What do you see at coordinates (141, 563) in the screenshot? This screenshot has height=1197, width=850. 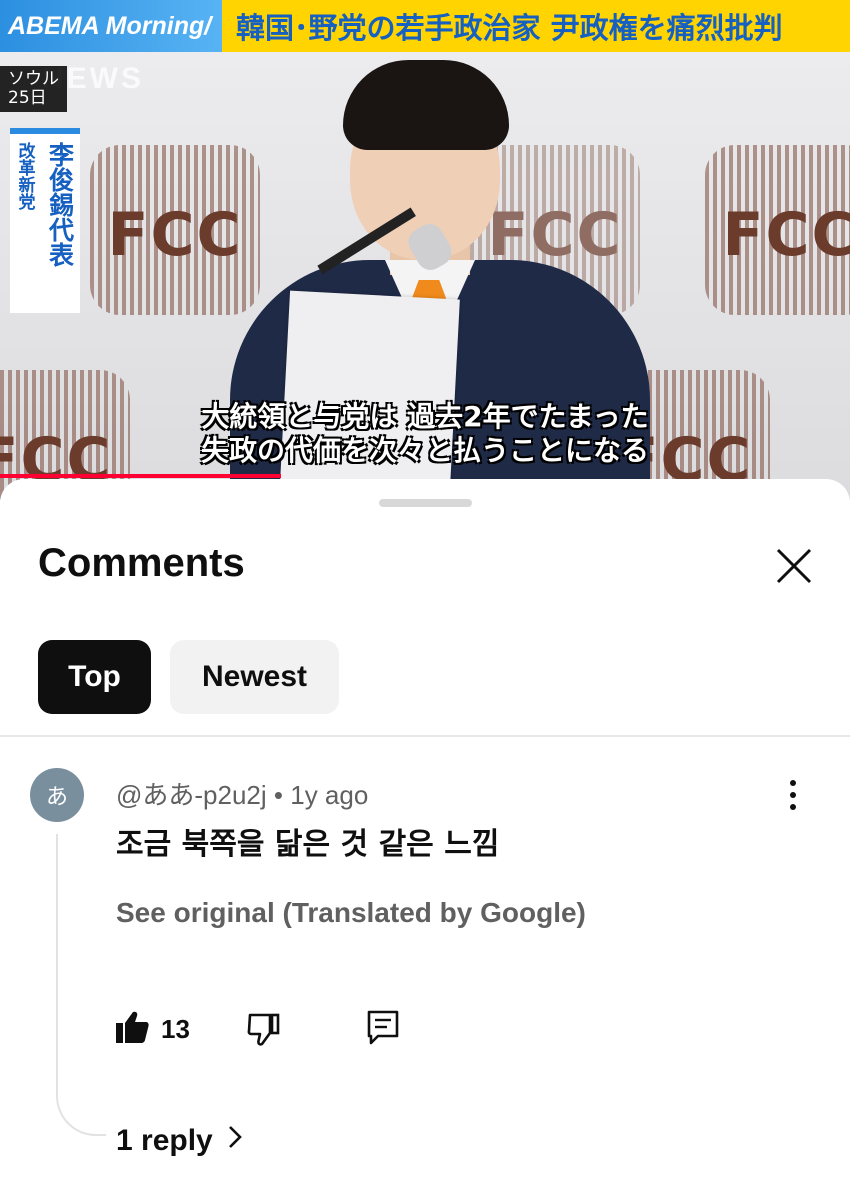 I see `comments-title: Comments` at bounding box center [141, 563].